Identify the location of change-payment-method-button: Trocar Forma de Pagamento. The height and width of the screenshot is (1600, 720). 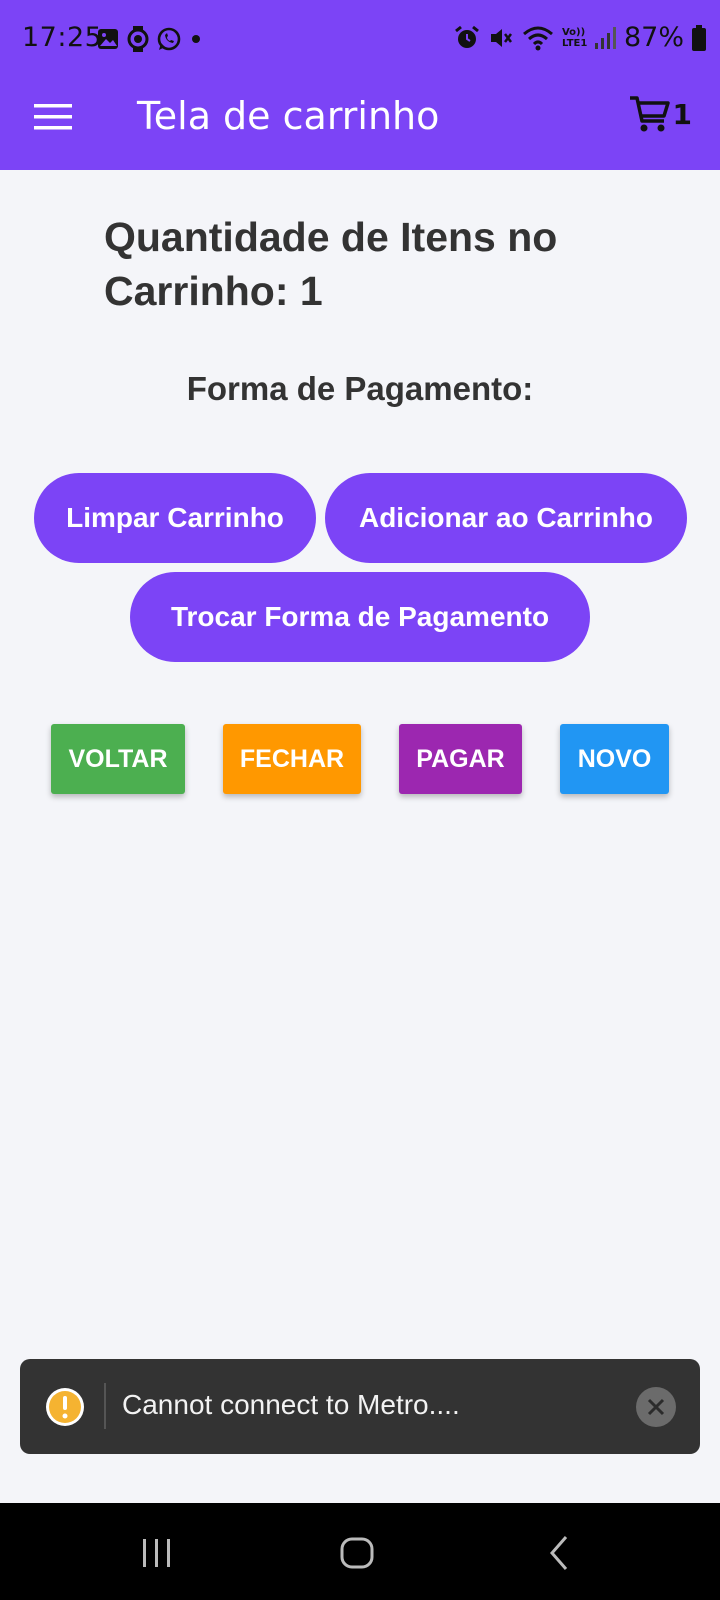
(360, 617).